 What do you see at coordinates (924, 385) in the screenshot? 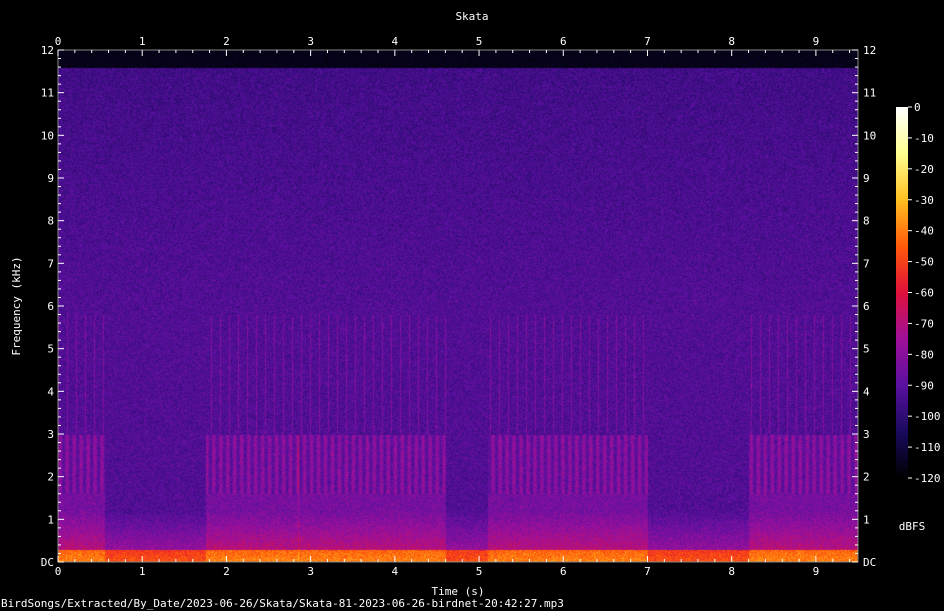
I see `colorbar-tick-label: -90` at bounding box center [924, 385].